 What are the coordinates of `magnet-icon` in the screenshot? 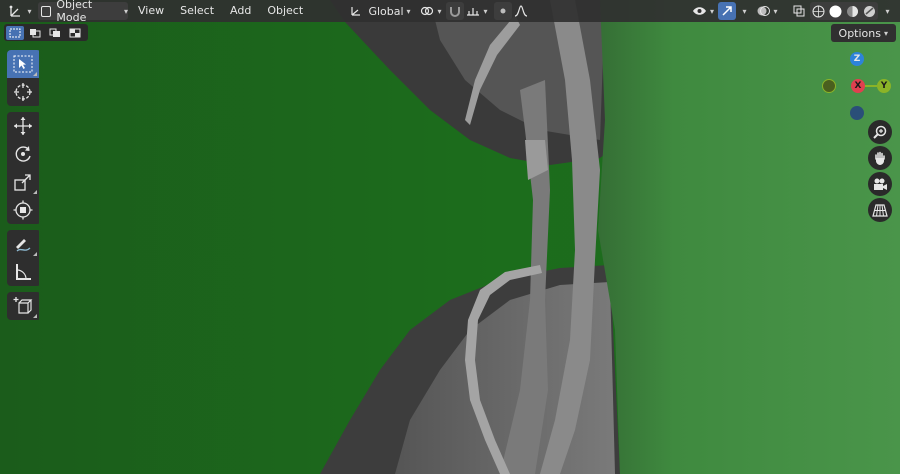 It's located at (455, 12).